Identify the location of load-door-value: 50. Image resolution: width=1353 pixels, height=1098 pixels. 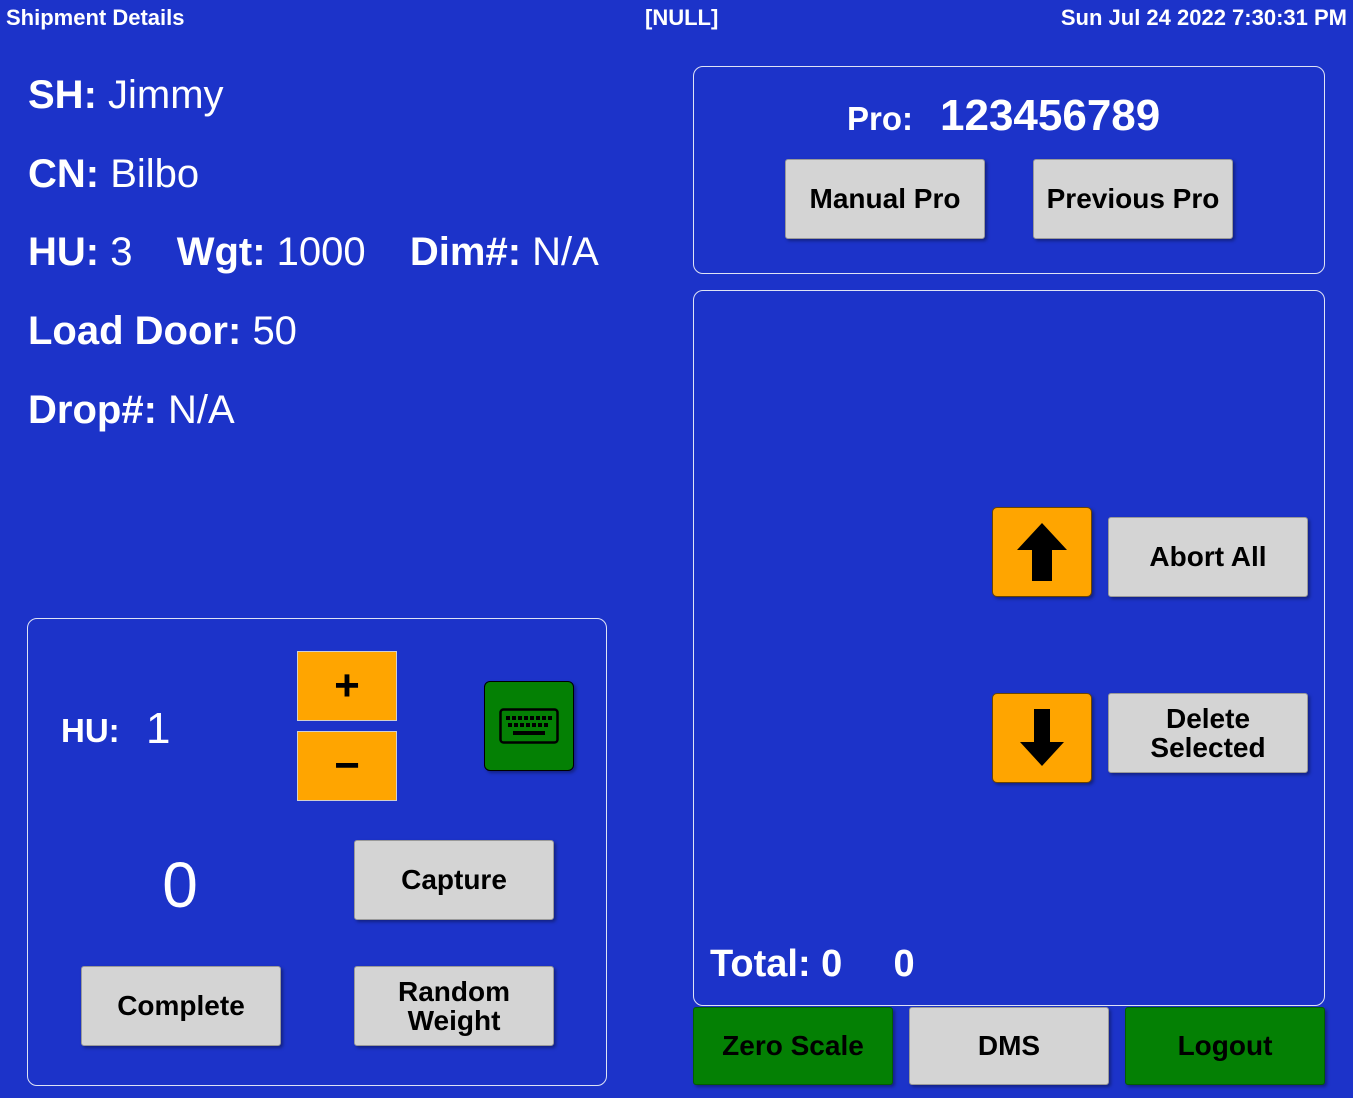
(274, 331).